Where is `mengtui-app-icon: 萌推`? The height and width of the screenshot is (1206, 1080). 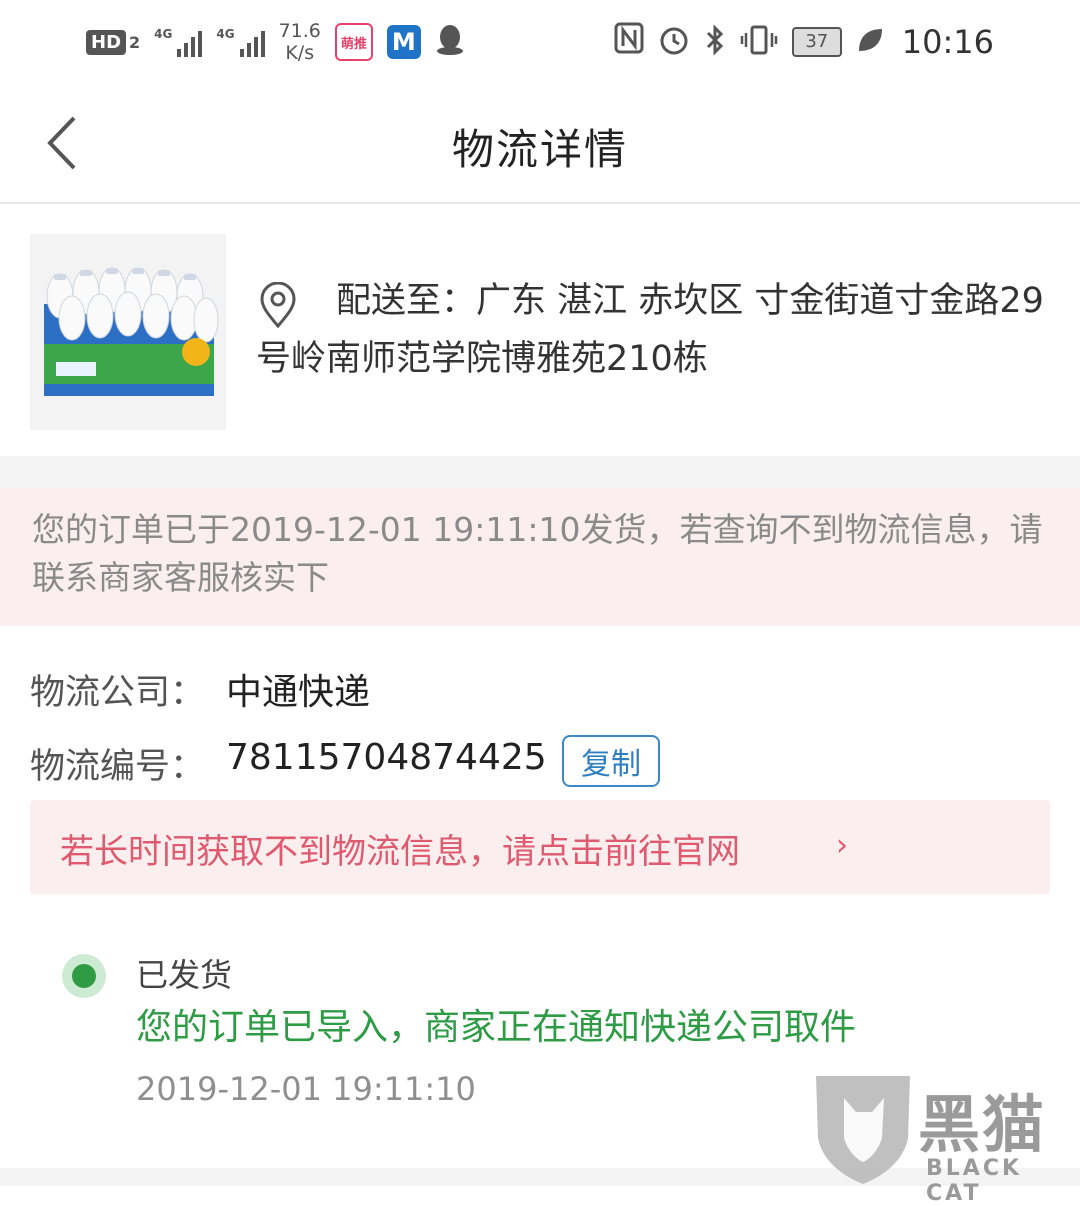
mengtui-app-icon: 萌推 is located at coordinates (353, 42).